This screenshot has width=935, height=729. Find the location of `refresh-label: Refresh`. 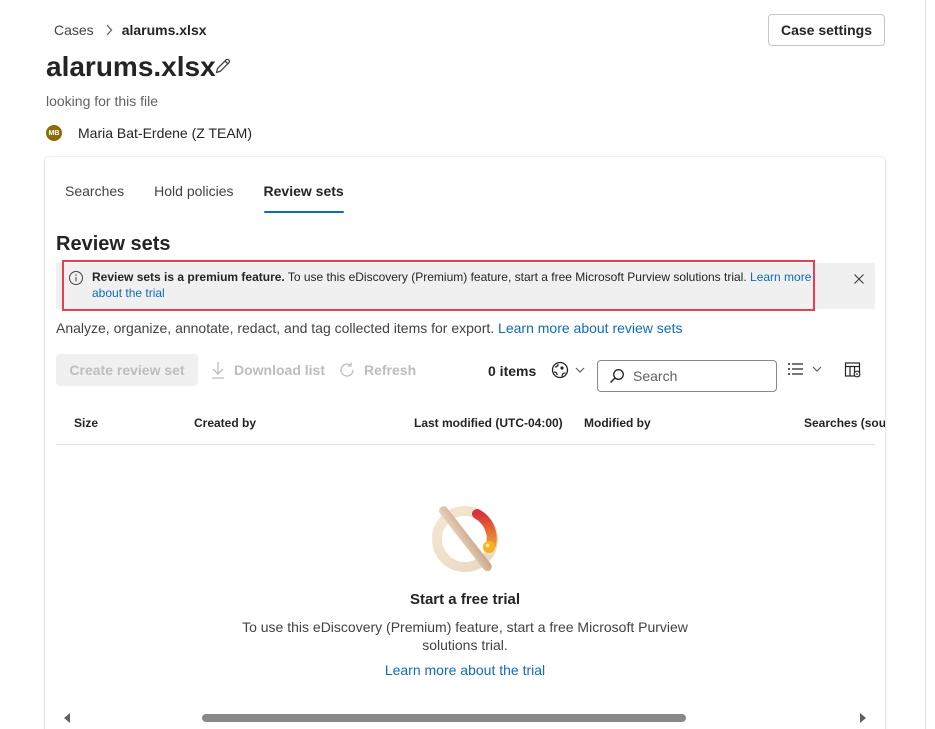

refresh-label: Refresh is located at coordinates (390, 370).